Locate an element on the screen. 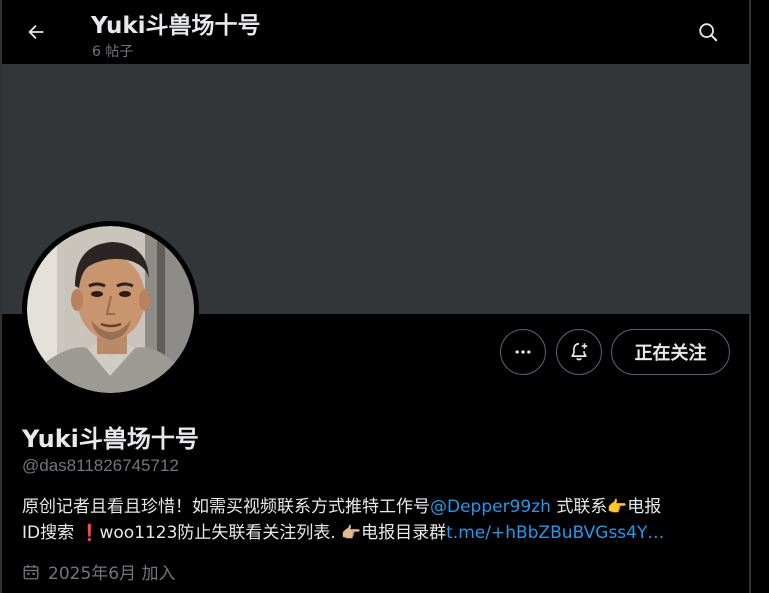 This screenshot has height=593, width=769. profile-header: Yuki斗兽场十号 6 帖子 is located at coordinates (375, 32).